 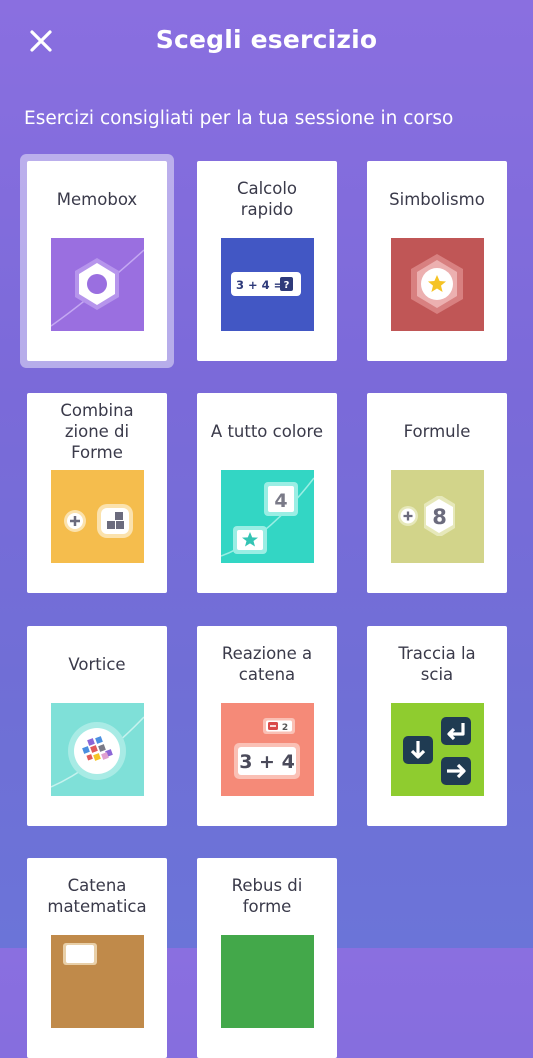 I want to click on plus-shapes-icon, so click(x=97, y=516).